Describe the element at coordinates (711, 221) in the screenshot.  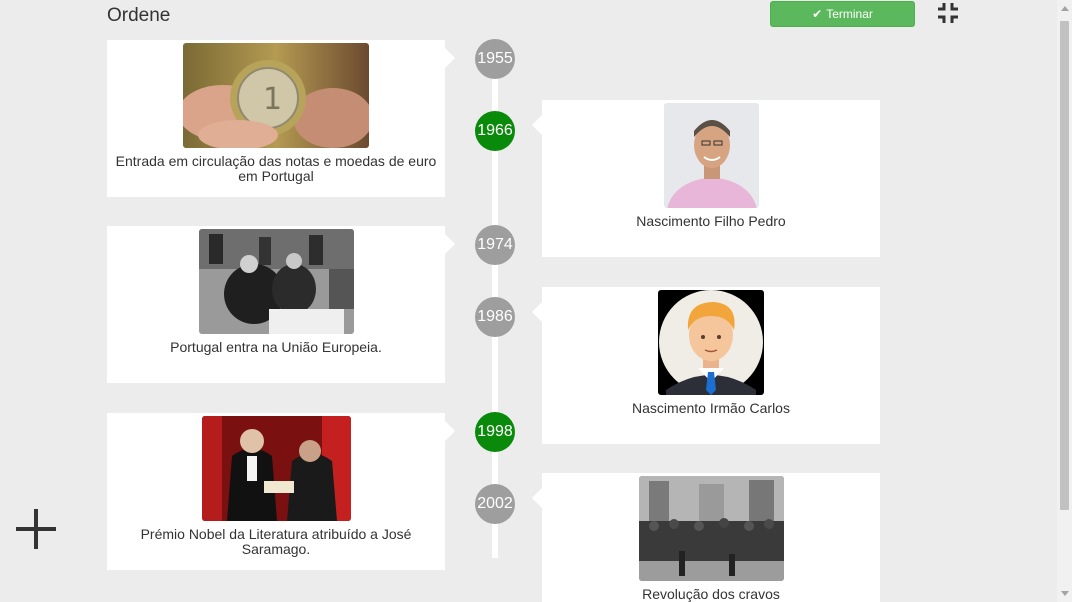
I see `event-caption: Nascimento Filho Pedro` at that location.